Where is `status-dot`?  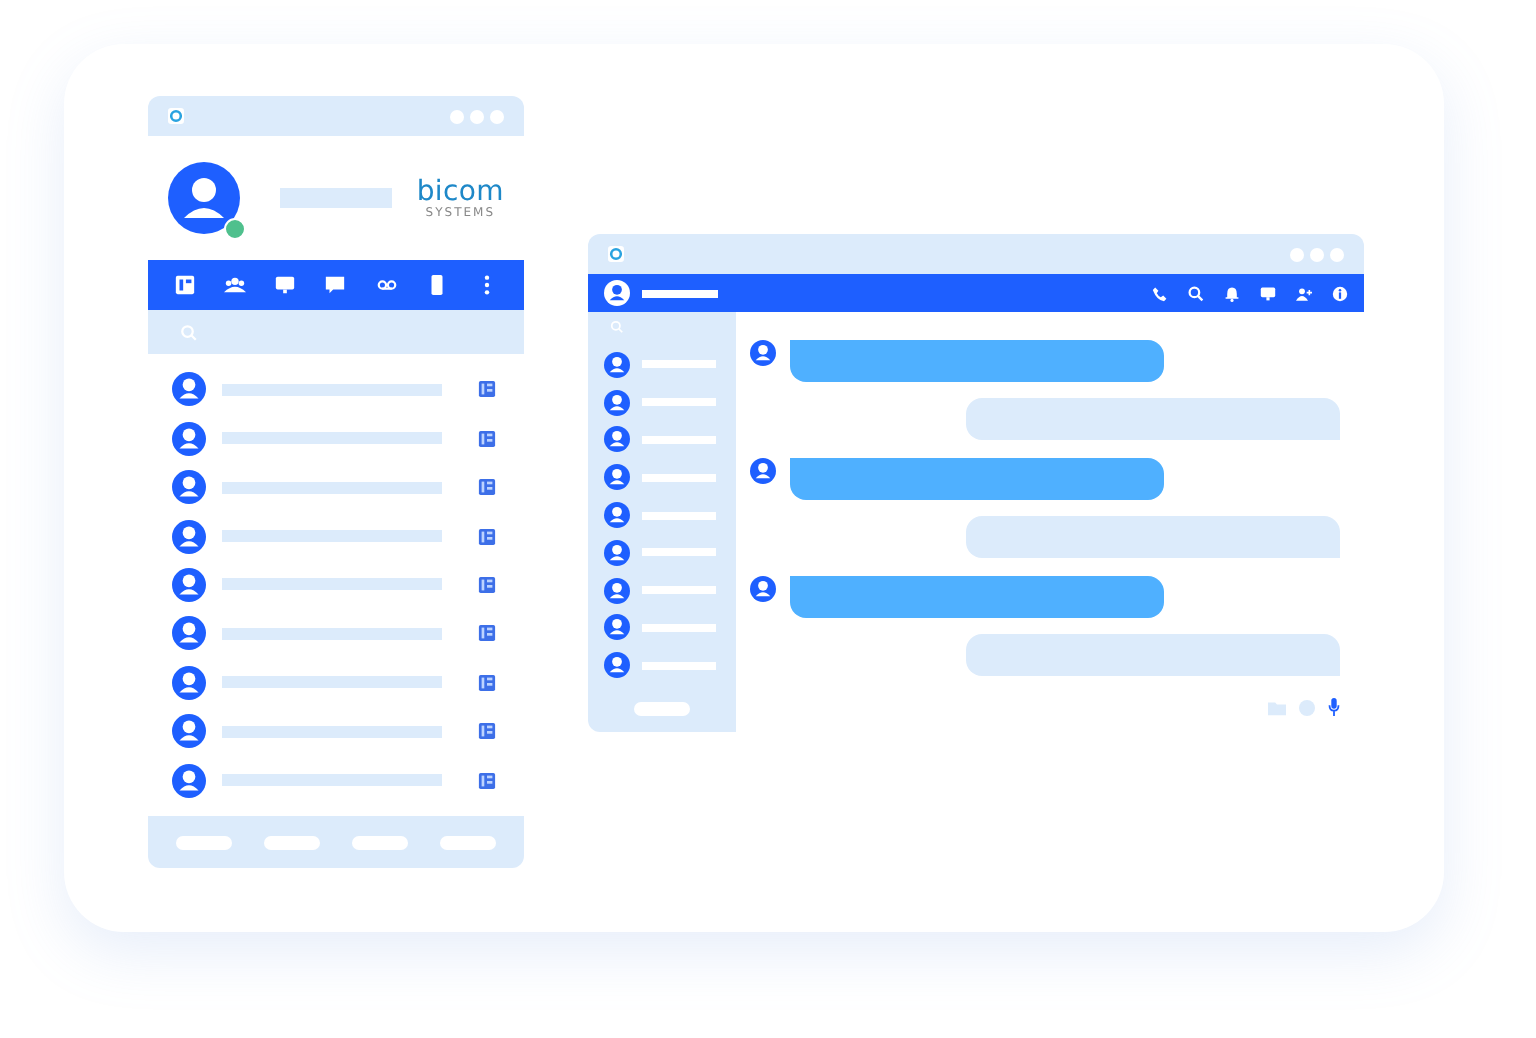
status-dot is located at coordinates (235, 229).